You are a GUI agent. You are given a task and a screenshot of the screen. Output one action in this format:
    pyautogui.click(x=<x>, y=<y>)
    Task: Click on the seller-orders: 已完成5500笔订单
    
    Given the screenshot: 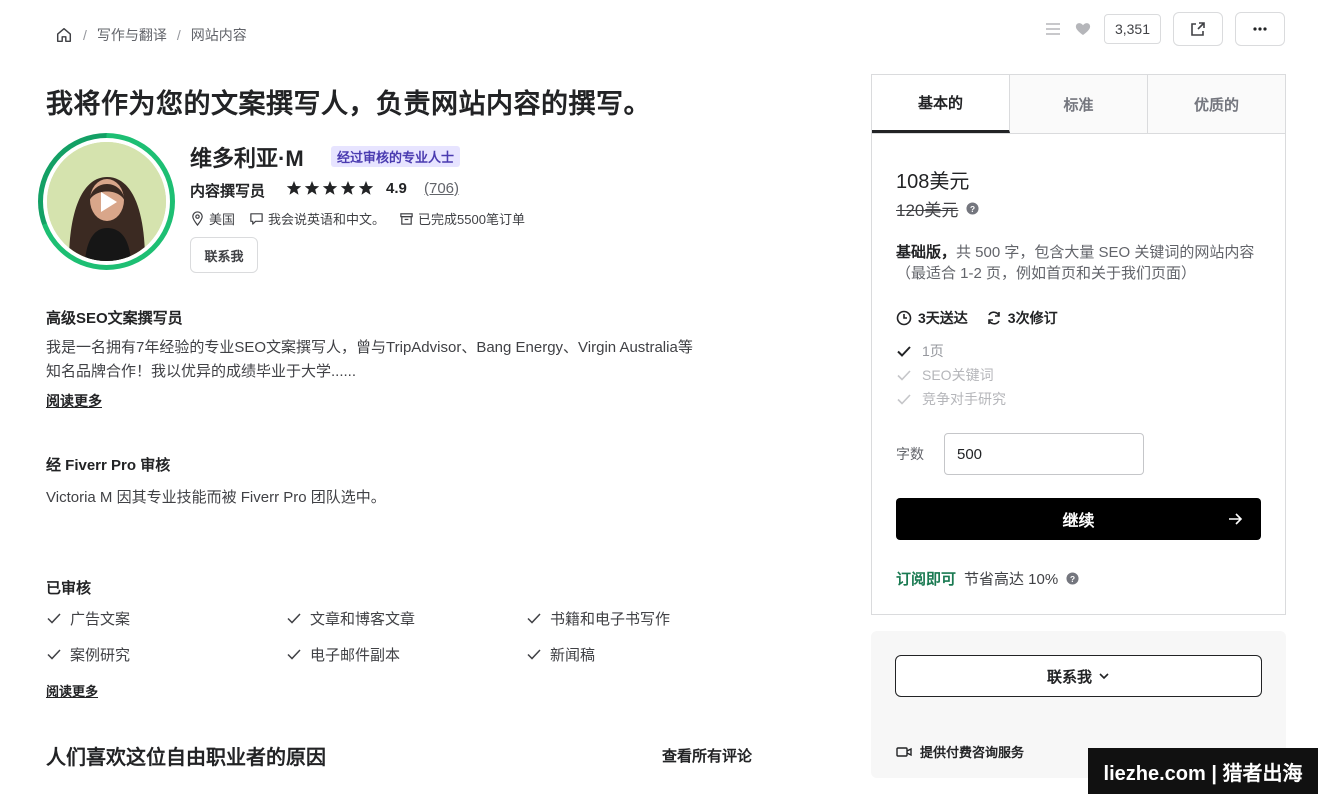 What is the action you would take?
    pyautogui.click(x=462, y=218)
    